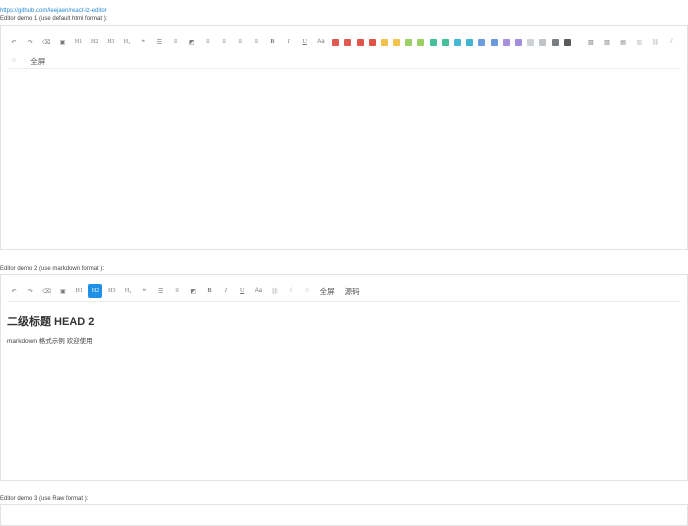  Describe the element at coordinates (607, 42) in the screenshot. I see `picture-icon: ▧` at that location.